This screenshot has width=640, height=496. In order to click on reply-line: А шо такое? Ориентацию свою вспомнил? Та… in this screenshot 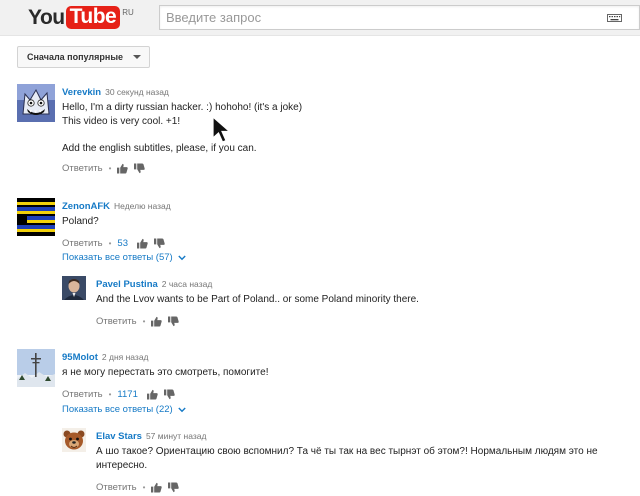, I will do `click(347, 451)`.